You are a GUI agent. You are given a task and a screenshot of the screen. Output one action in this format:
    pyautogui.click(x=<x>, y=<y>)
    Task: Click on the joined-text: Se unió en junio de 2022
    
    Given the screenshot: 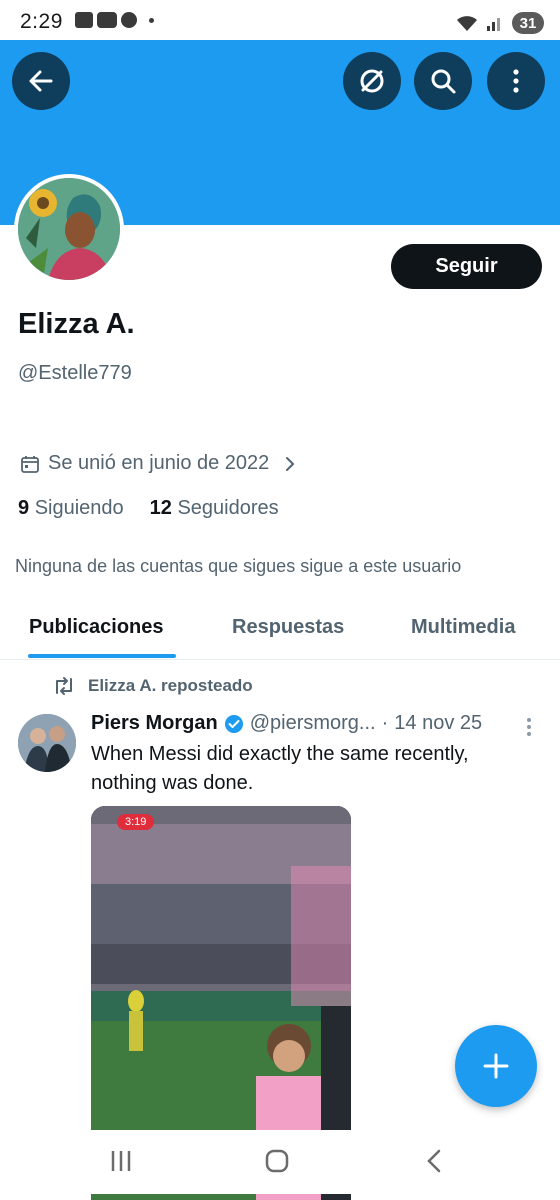 What is the action you would take?
    pyautogui.click(x=159, y=463)
    